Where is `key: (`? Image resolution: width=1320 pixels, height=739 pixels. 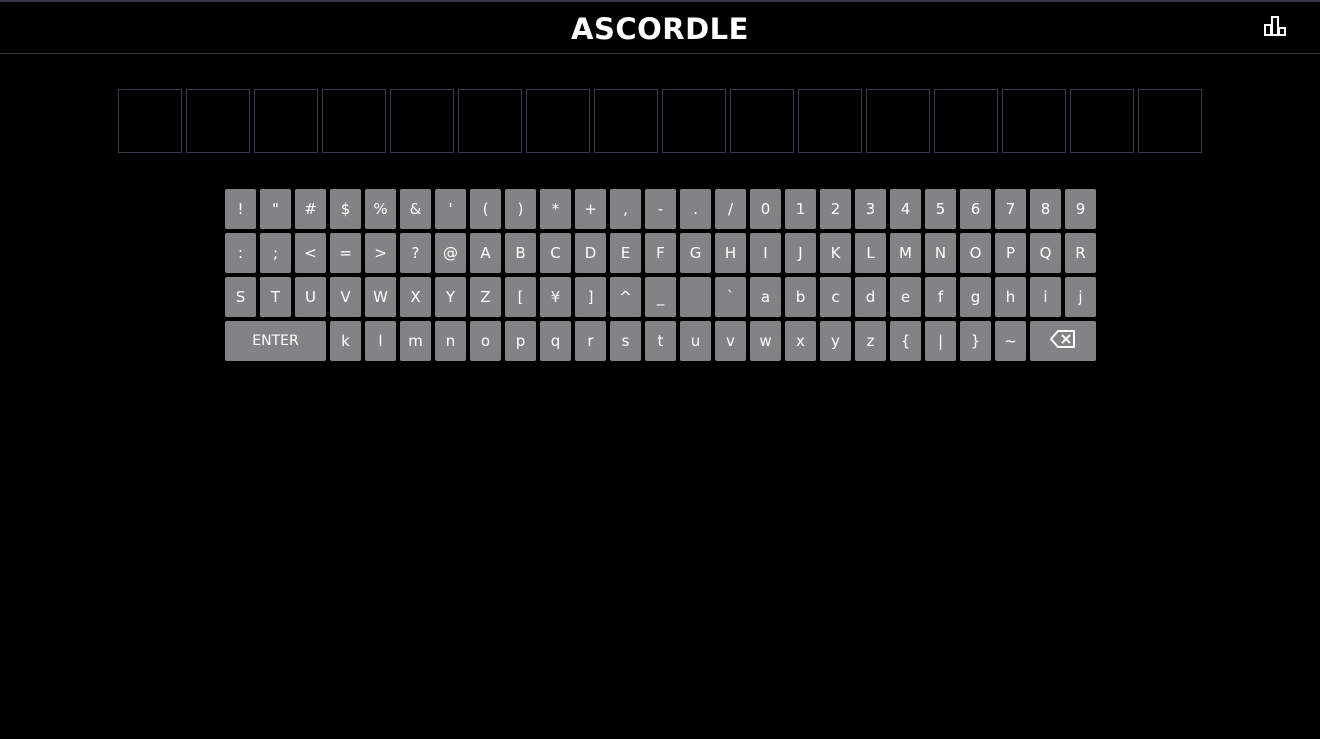
key: ( is located at coordinates (485, 209).